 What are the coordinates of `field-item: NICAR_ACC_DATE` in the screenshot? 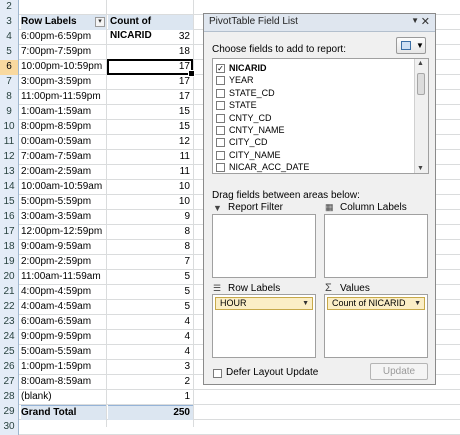 It's located at (313, 167).